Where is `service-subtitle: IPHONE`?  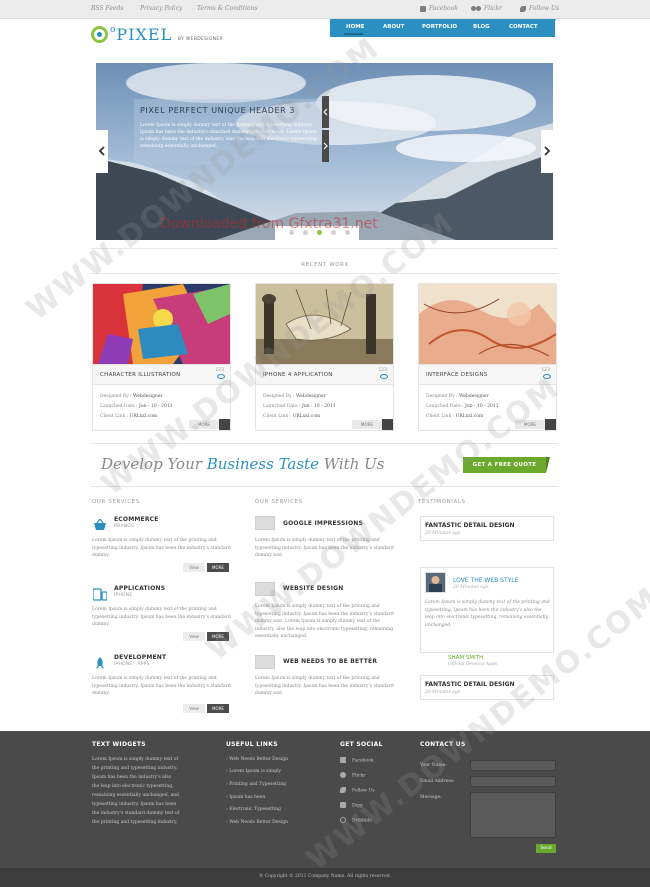 service-subtitle: IPHONE is located at coordinates (123, 595).